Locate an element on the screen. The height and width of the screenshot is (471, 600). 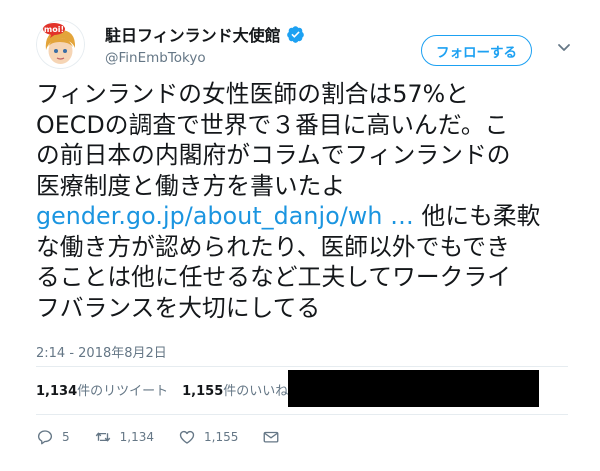
tweet-timestamp: 2:14 - 2018年8月2日 is located at coordinates (101, 351).